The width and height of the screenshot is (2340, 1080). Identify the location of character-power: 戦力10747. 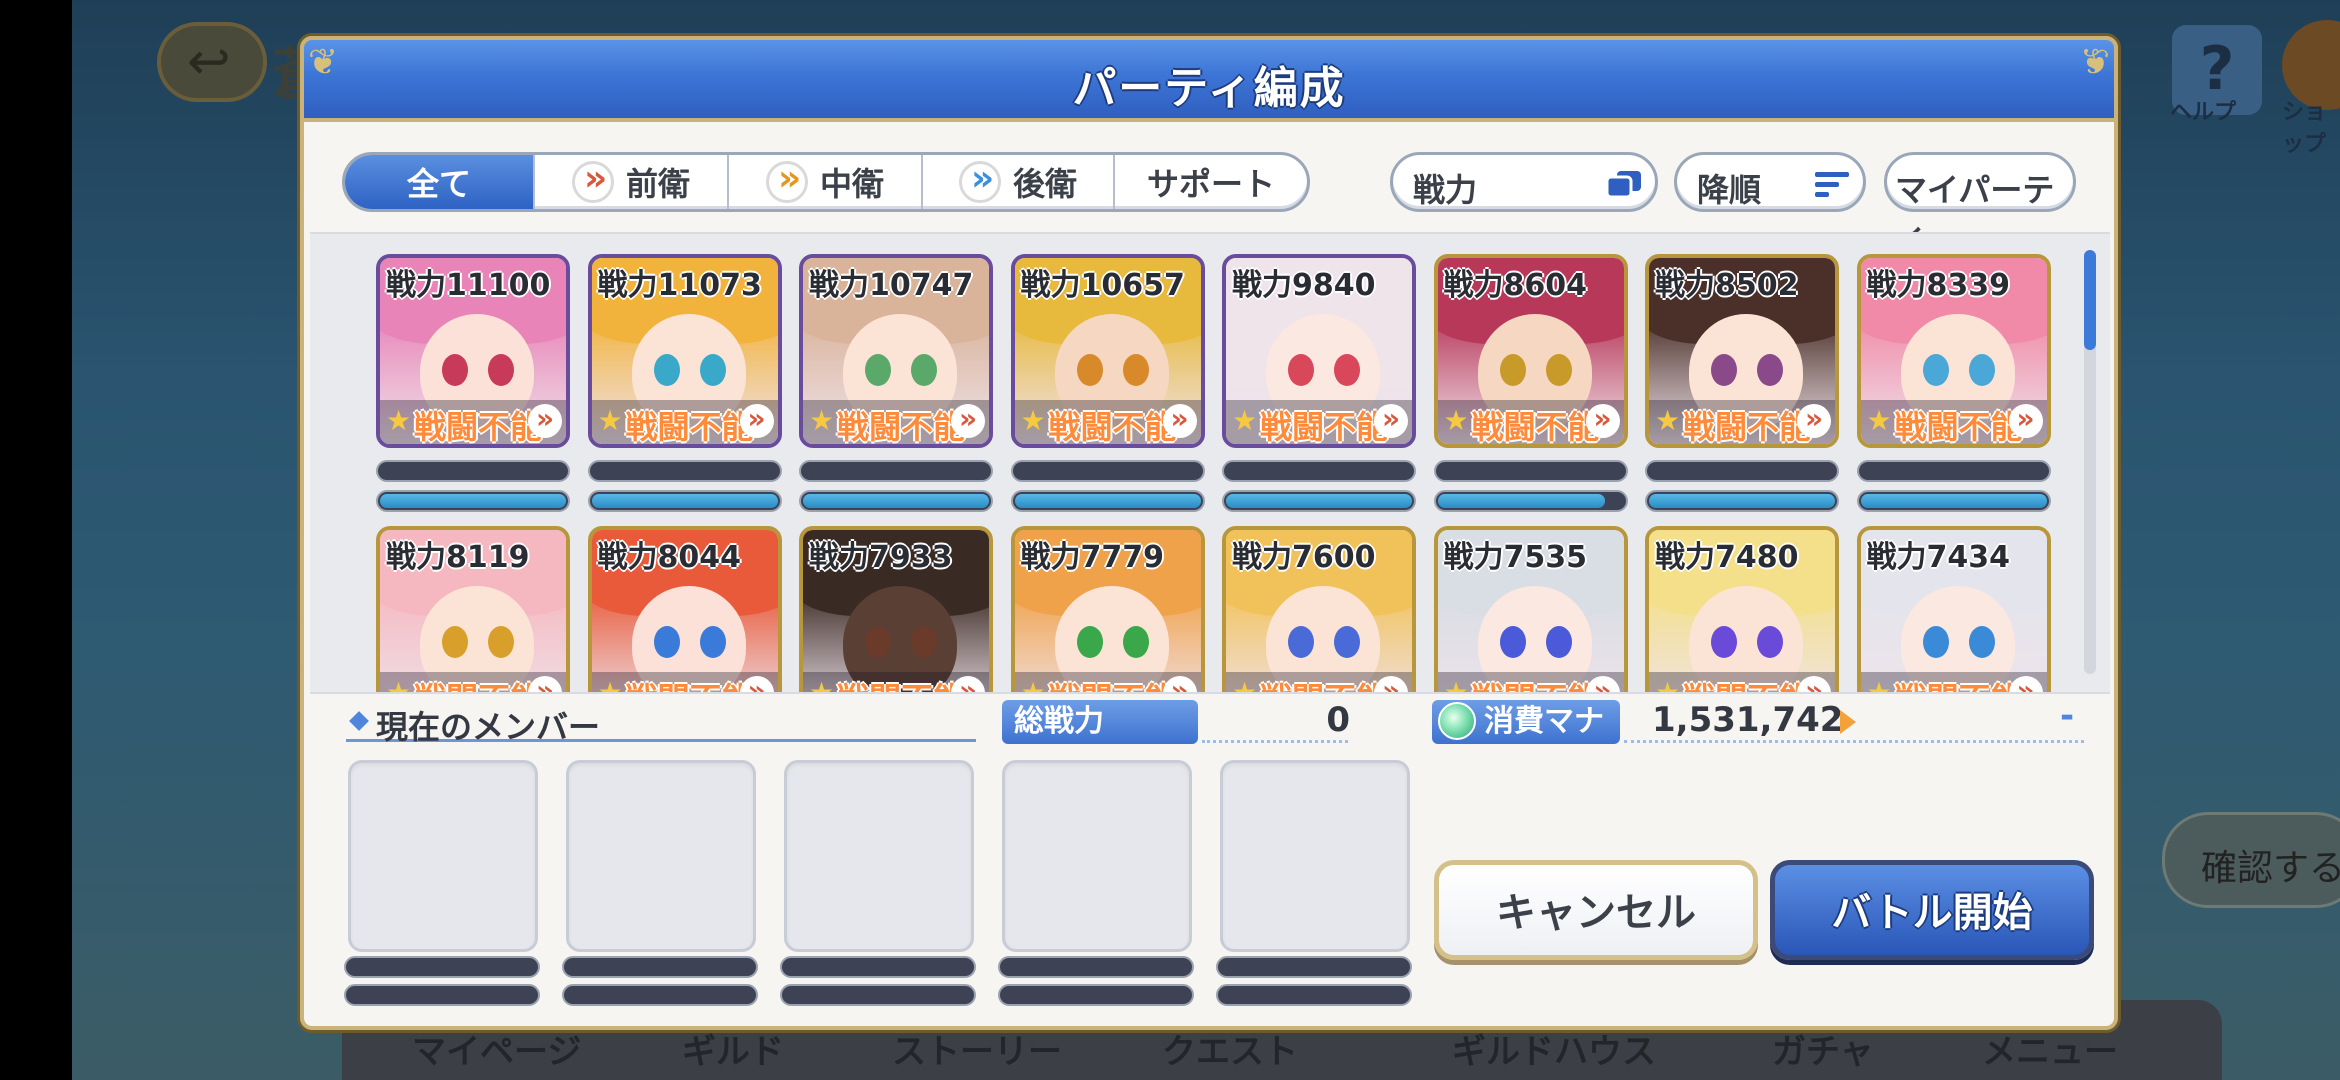
(891, 285).